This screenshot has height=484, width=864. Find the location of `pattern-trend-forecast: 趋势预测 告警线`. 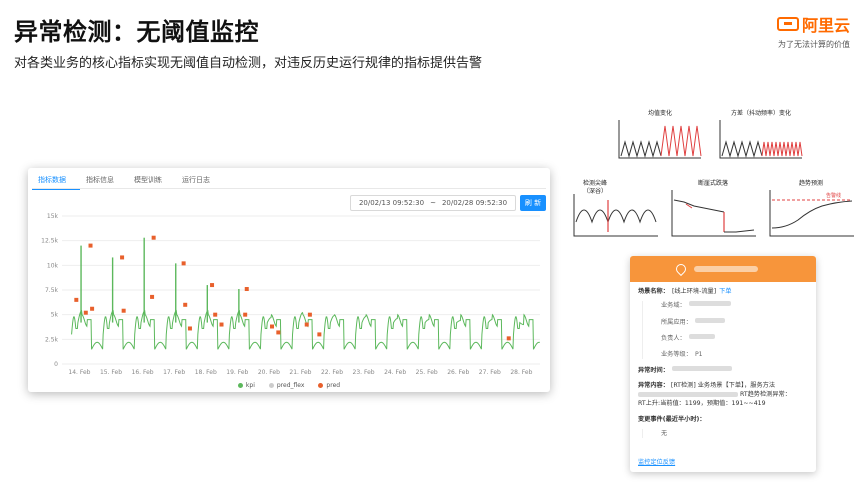

pattern-trend-forecast: 趋势预测 告警线 is located at coordinates (811, 209).